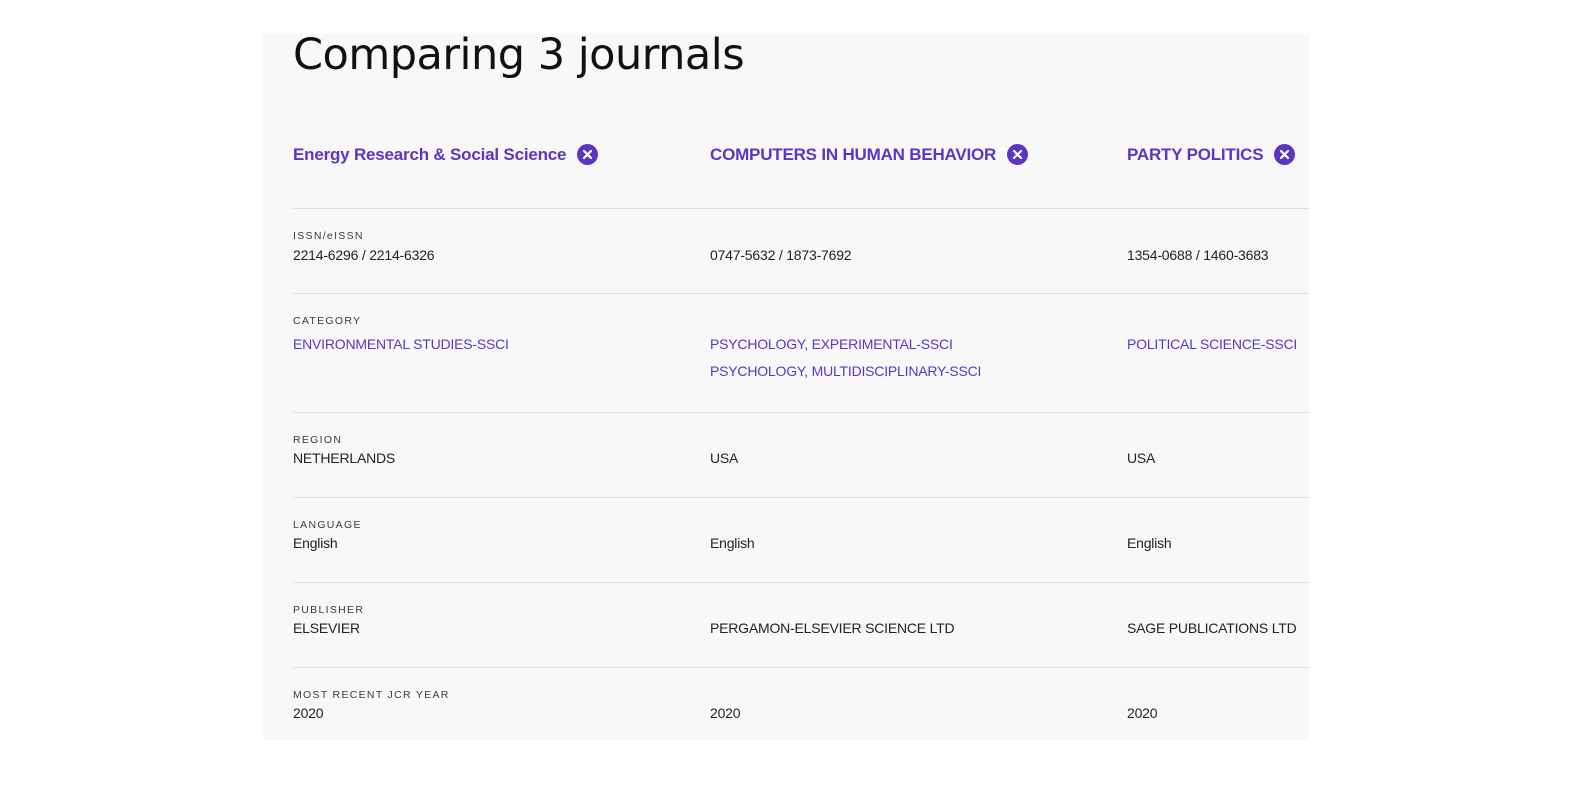 This screenshot has height=797, width=1575. Describe the element at coordinates (1195, 155) in the screenshot. I see `journal-name-link: PARTY POLITICS` at that location.